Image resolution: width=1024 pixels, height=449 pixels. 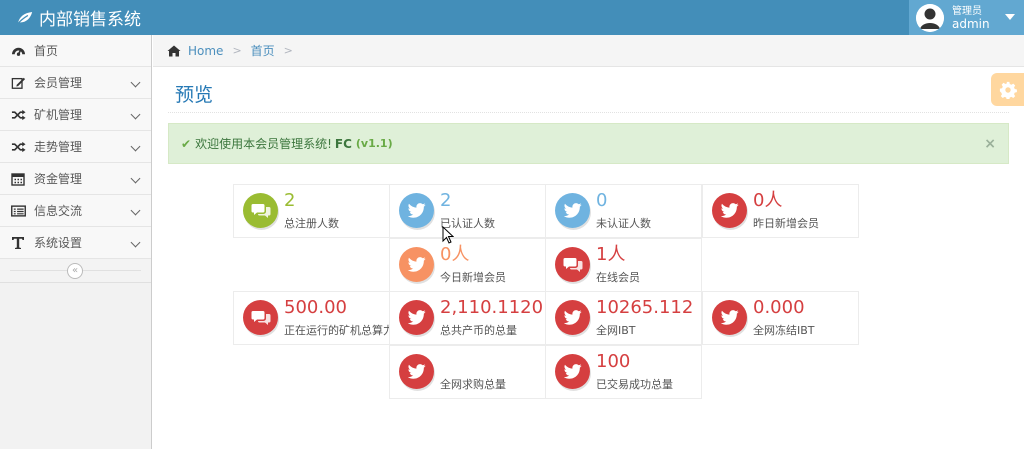 I want to click on stat-box: 2 已认证人数, so click(x=467, y=211).